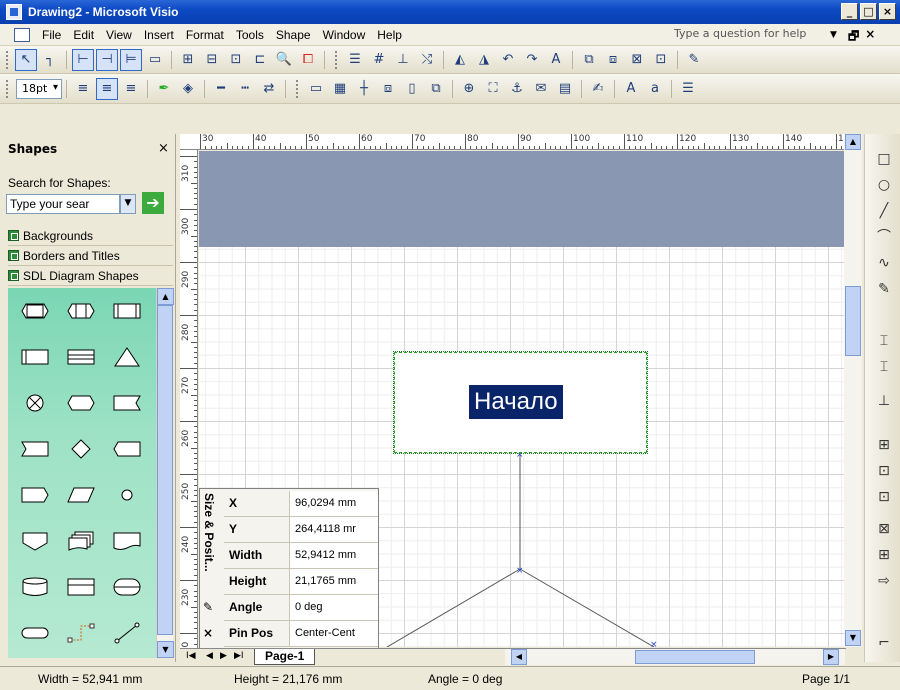 The width and height of the screenshot is (900, 690). Describe the element at coordinates (613, 60) in the screenshot. I see `send-backward-icon: ⧈` at that location.